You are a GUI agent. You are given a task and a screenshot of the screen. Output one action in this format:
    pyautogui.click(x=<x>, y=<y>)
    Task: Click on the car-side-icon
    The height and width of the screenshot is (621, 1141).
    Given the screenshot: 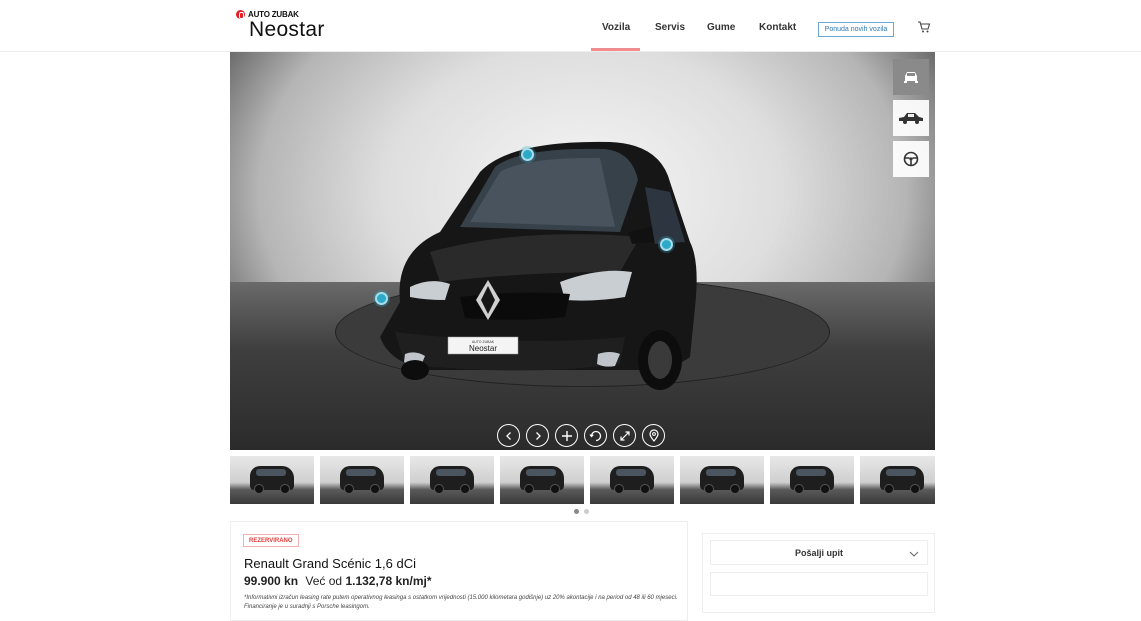 What is the action you would take?
    pyautogui.click(x=911, y=118)
    